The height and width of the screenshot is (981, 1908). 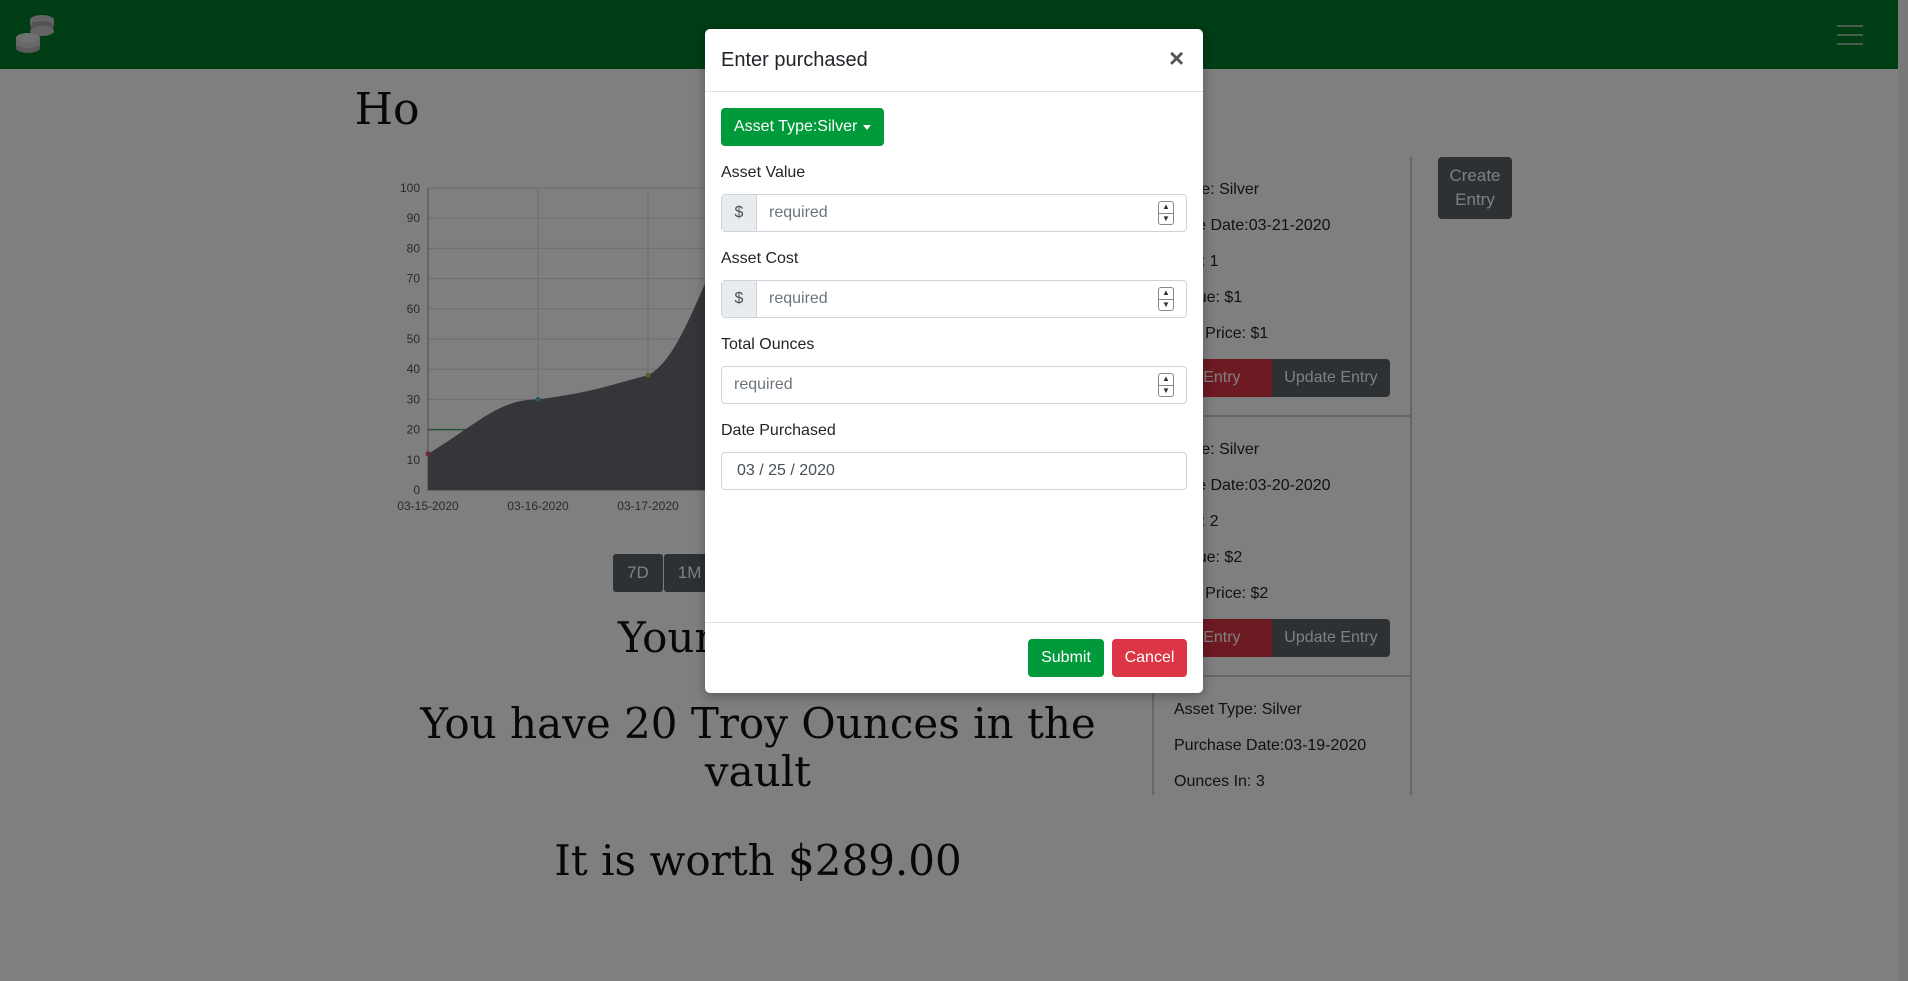 I want to click on asset-cost-group: $ ▲▼, so click(x=954, y=299).